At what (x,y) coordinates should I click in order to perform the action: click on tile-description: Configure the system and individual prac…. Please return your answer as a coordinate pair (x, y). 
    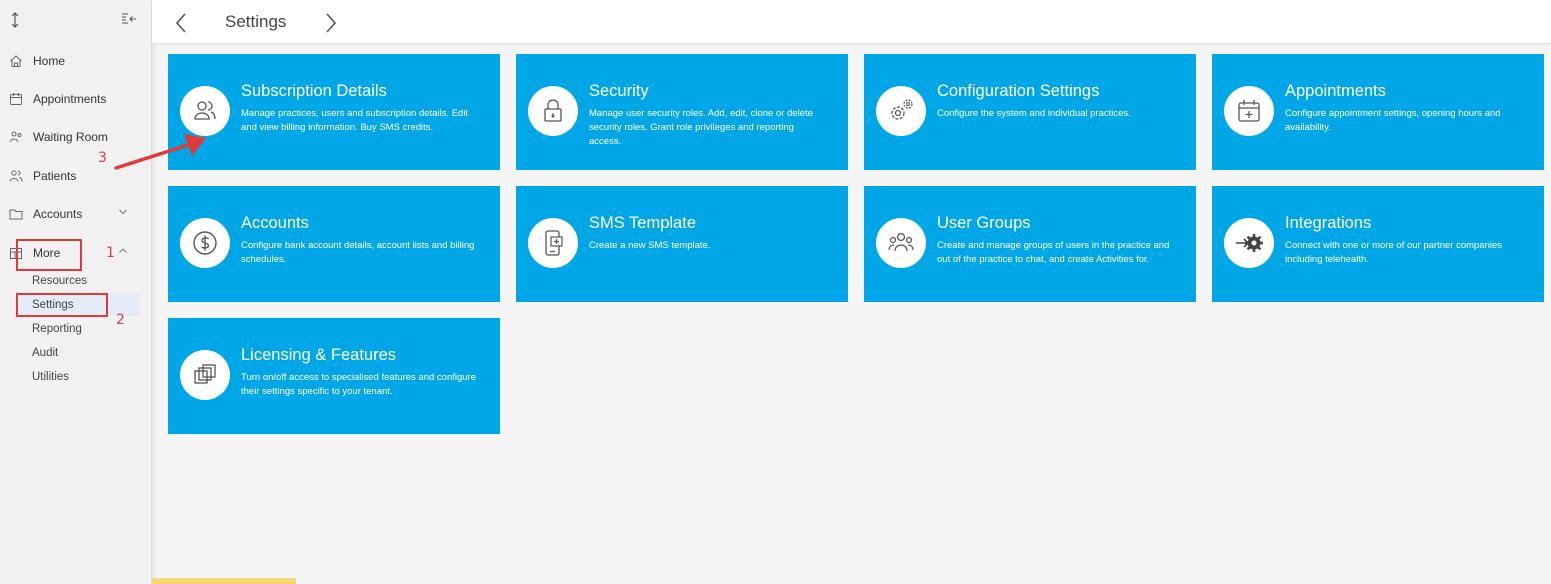
    Looking at the image, I should click on (1034, 113).